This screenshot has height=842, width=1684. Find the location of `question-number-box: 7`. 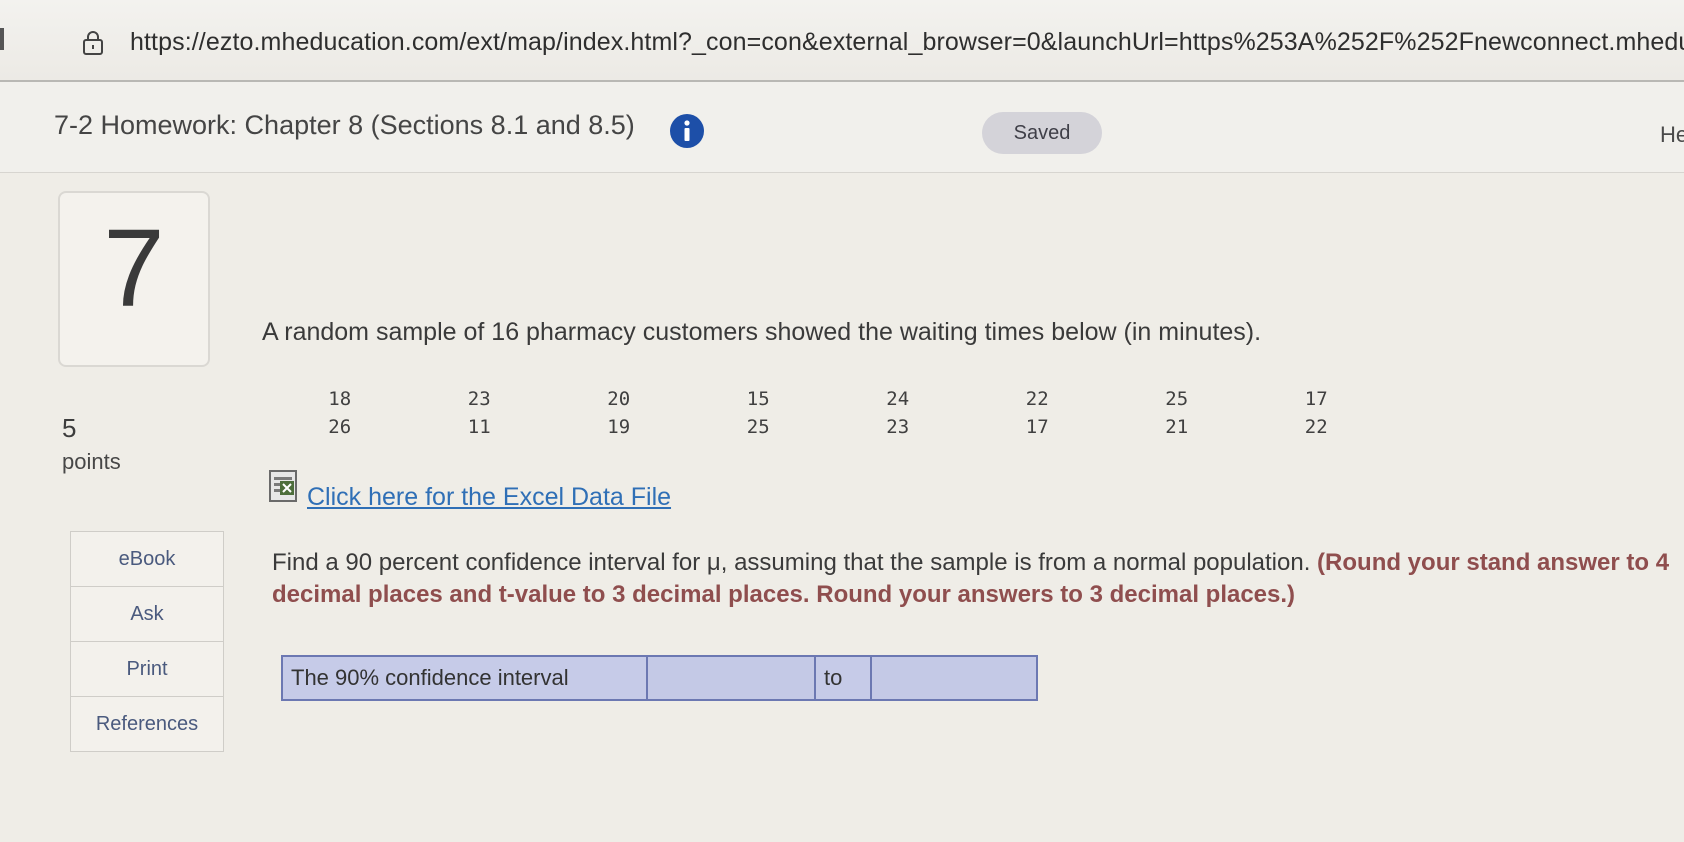

question-number-box: 7 is located at coordinates (134, 279).